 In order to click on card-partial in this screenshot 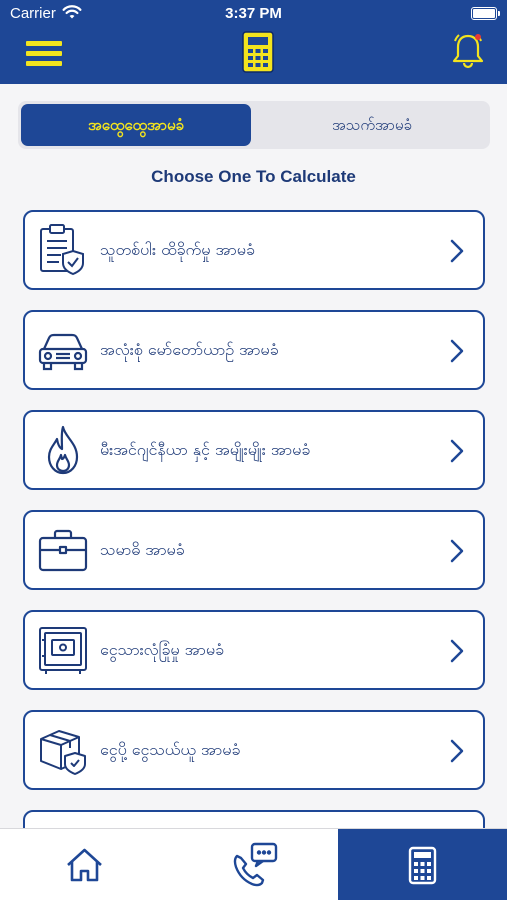, I will do `click(254, 819)`.